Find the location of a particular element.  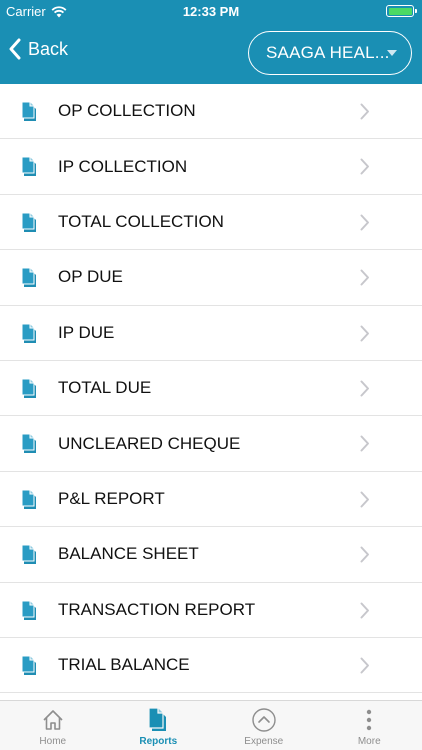

report-row: IP DUE is located at coordinates (211, 333).